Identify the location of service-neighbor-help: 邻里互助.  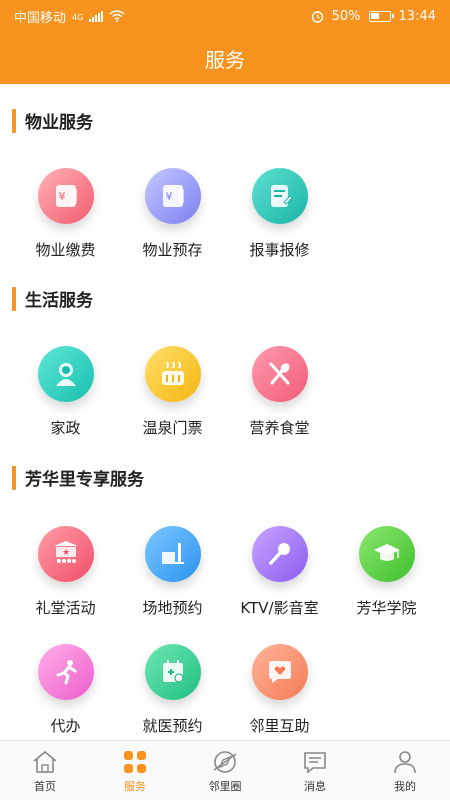
(279, 690).